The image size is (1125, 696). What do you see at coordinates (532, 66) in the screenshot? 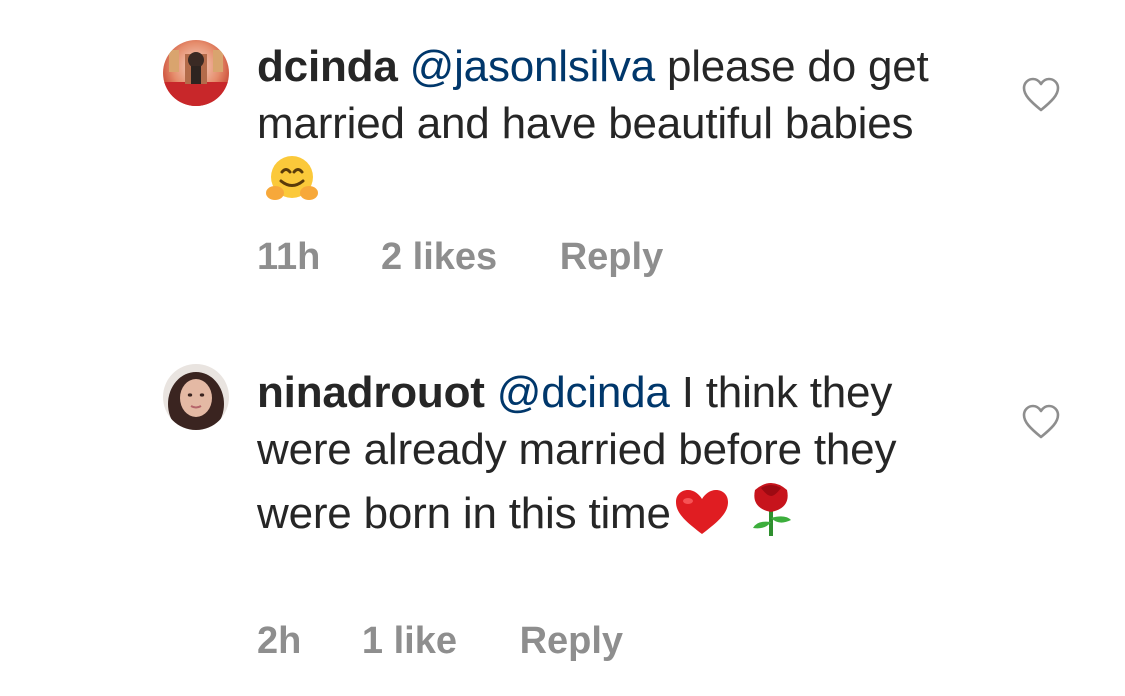
I see `comment-mention: @jasonlsilva` at bounding box center [532, 66].